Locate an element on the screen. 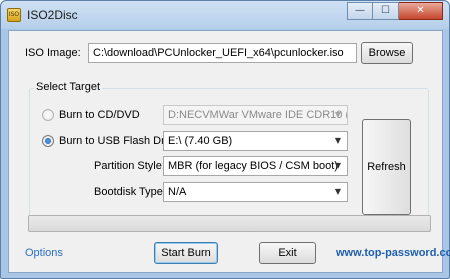 This screenshot has height=279, width=450. cd-dvd-radio is located at coordinates (48, 115).